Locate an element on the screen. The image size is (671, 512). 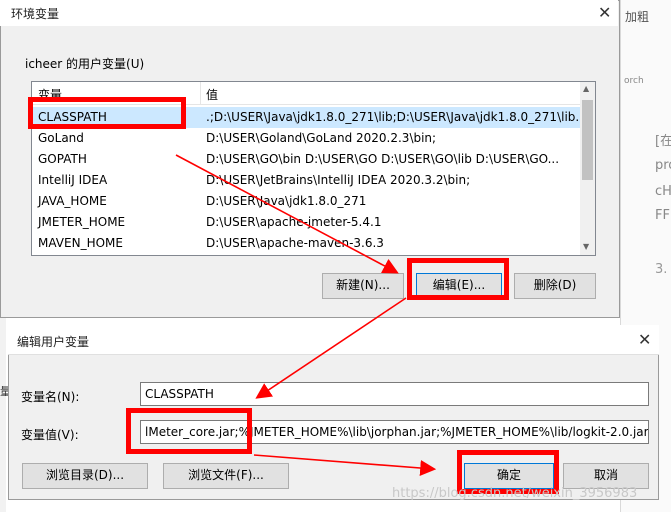
arrow-to-edit-button is located at coordinates (287, 214).